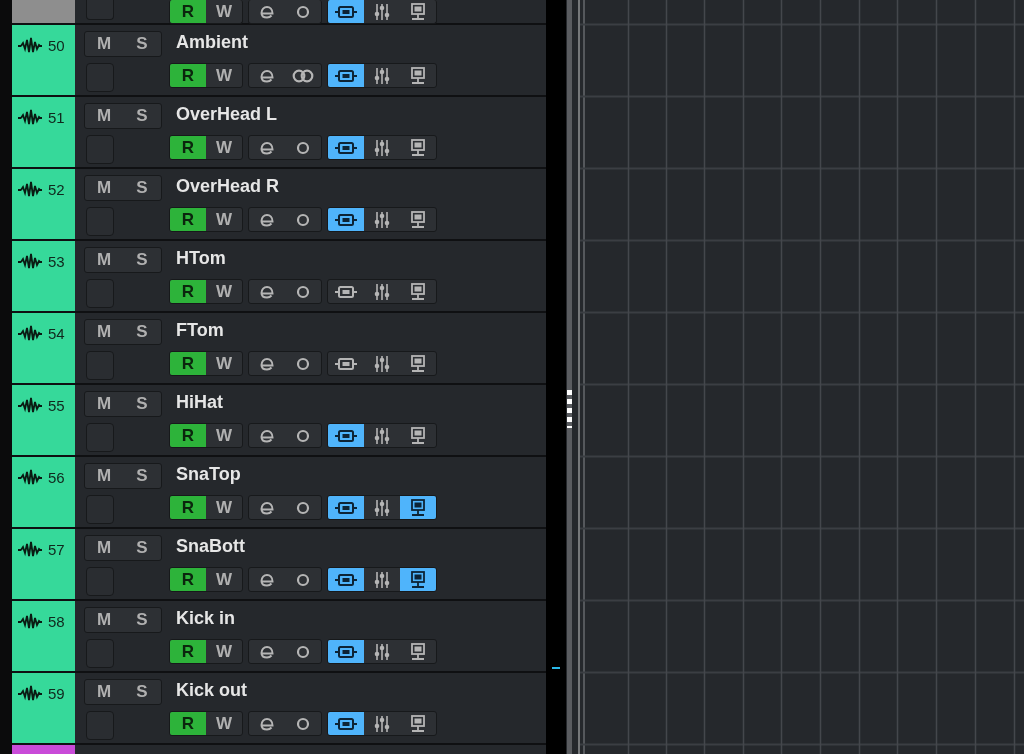  What do you see at coordinates (569, 409) in the screenshot?
I see `resize-handle-icon` at bounding box center [569, 409].